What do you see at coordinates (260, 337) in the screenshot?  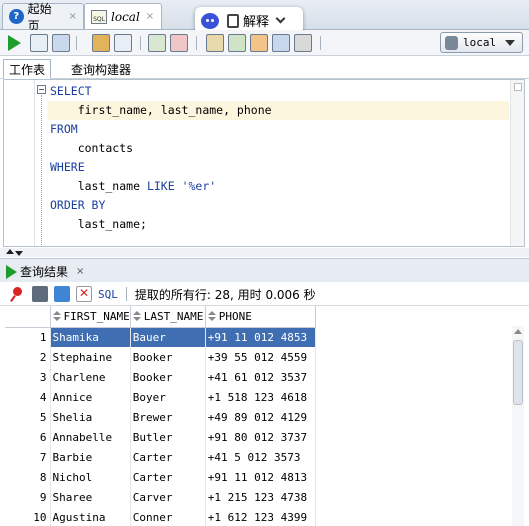 I see `cell-phone: +91 11 012 4853` at bounding box center [260, 337].